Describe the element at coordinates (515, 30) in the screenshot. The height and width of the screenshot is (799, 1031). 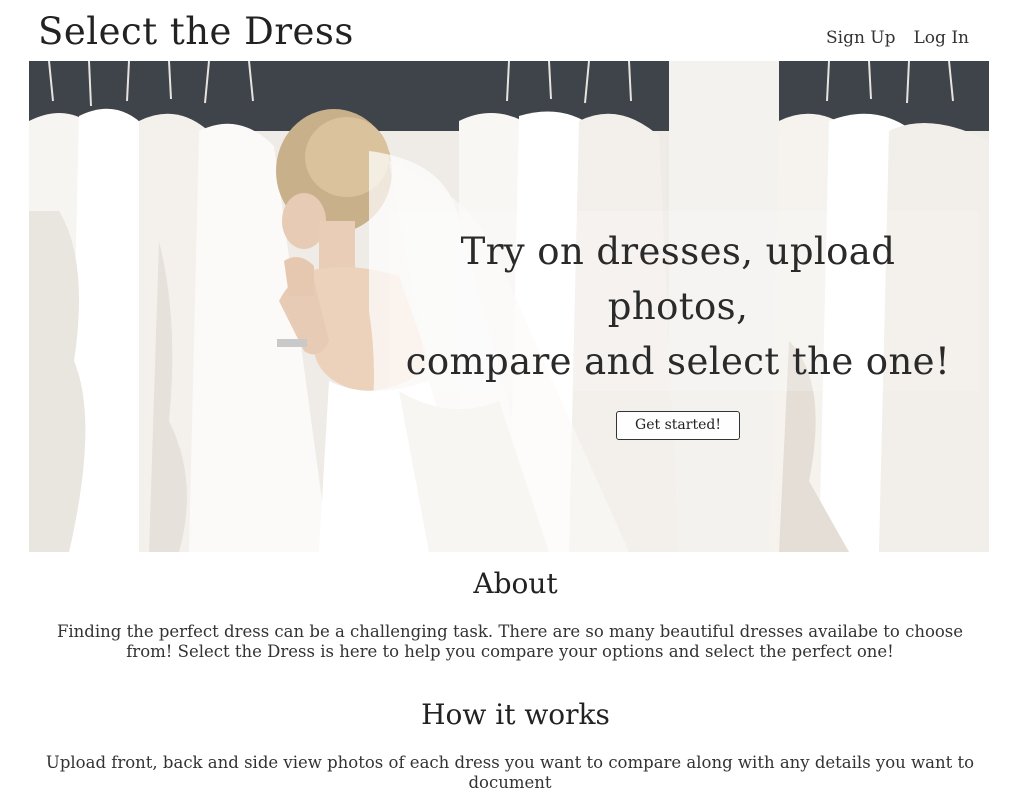
I see `top-bar: Select the Dress Sign Up Log In` at that location.